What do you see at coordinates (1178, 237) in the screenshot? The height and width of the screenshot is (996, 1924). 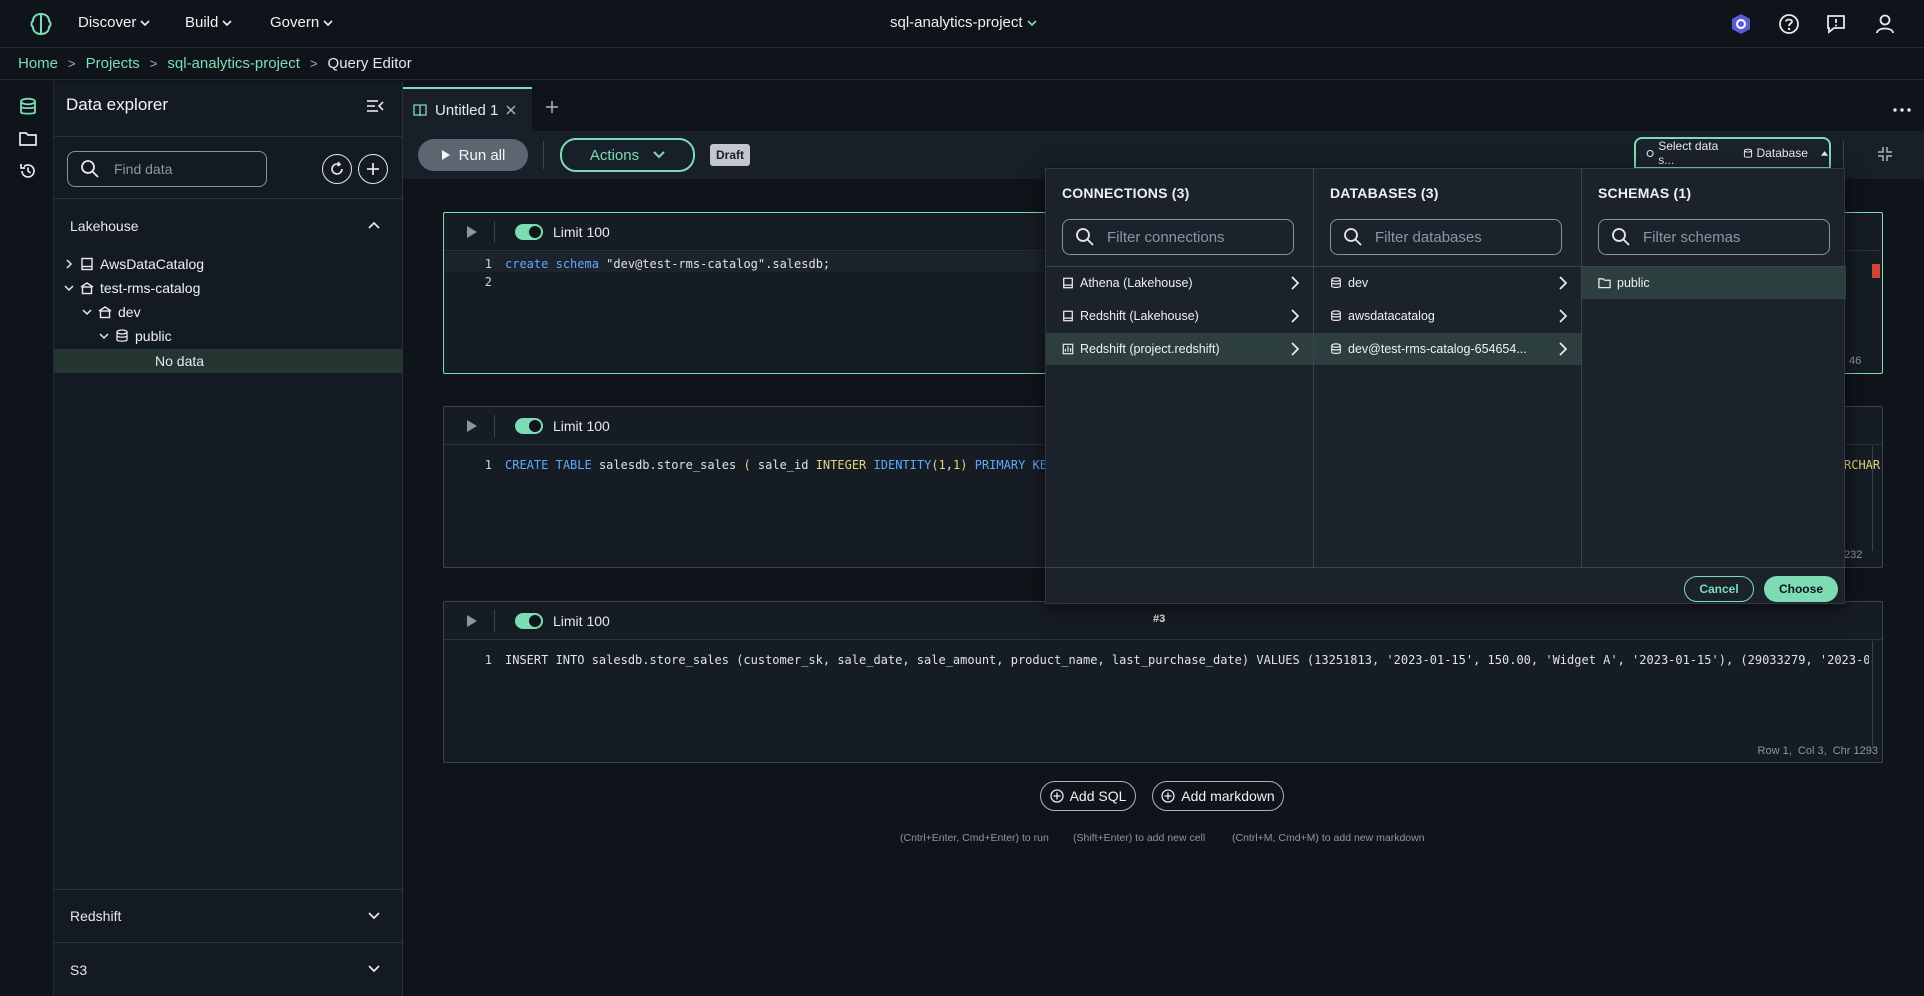 I see `filter-connections-input: Filter connections` at bounding box center [1178, 237].